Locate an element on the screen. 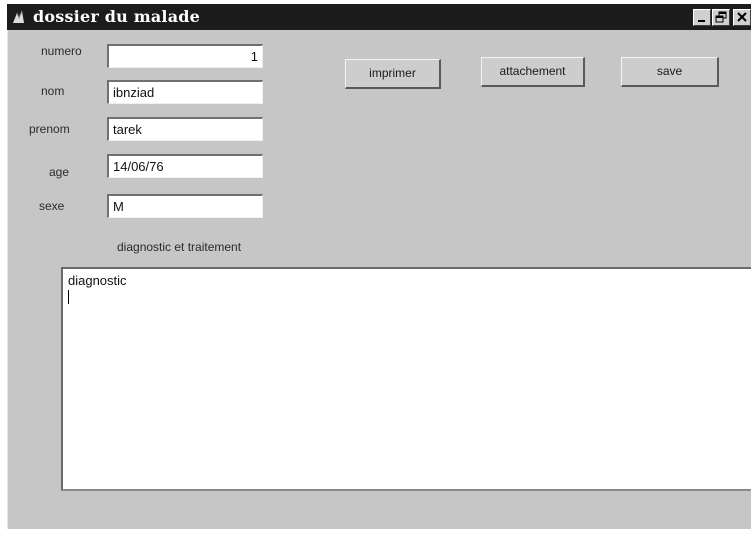 The width and height of the screenshot is (751, 533). maximize-button is located at coordinates (721, 17).